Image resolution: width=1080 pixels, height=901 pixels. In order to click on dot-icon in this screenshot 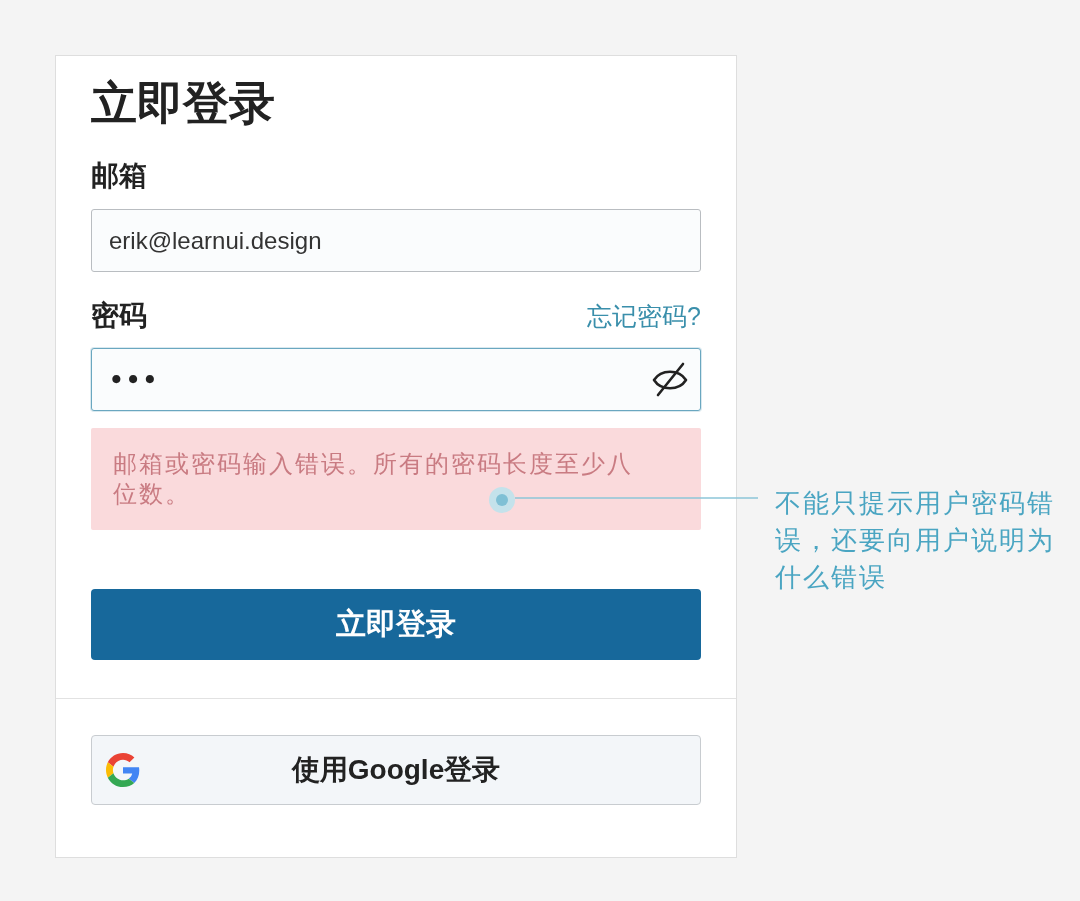, I will do `click(502, 500)`.